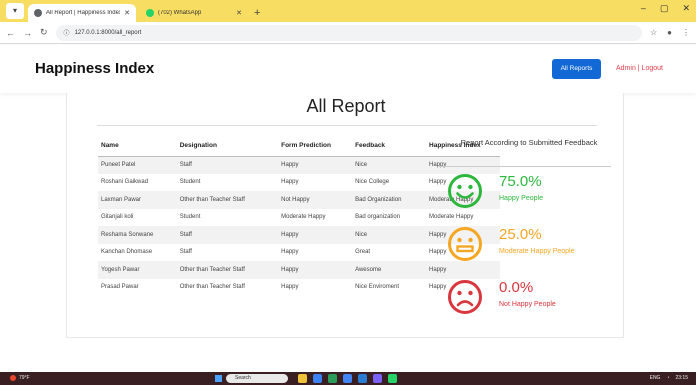  I want to click on all-reports-button: All Reports, so click(576, 69).